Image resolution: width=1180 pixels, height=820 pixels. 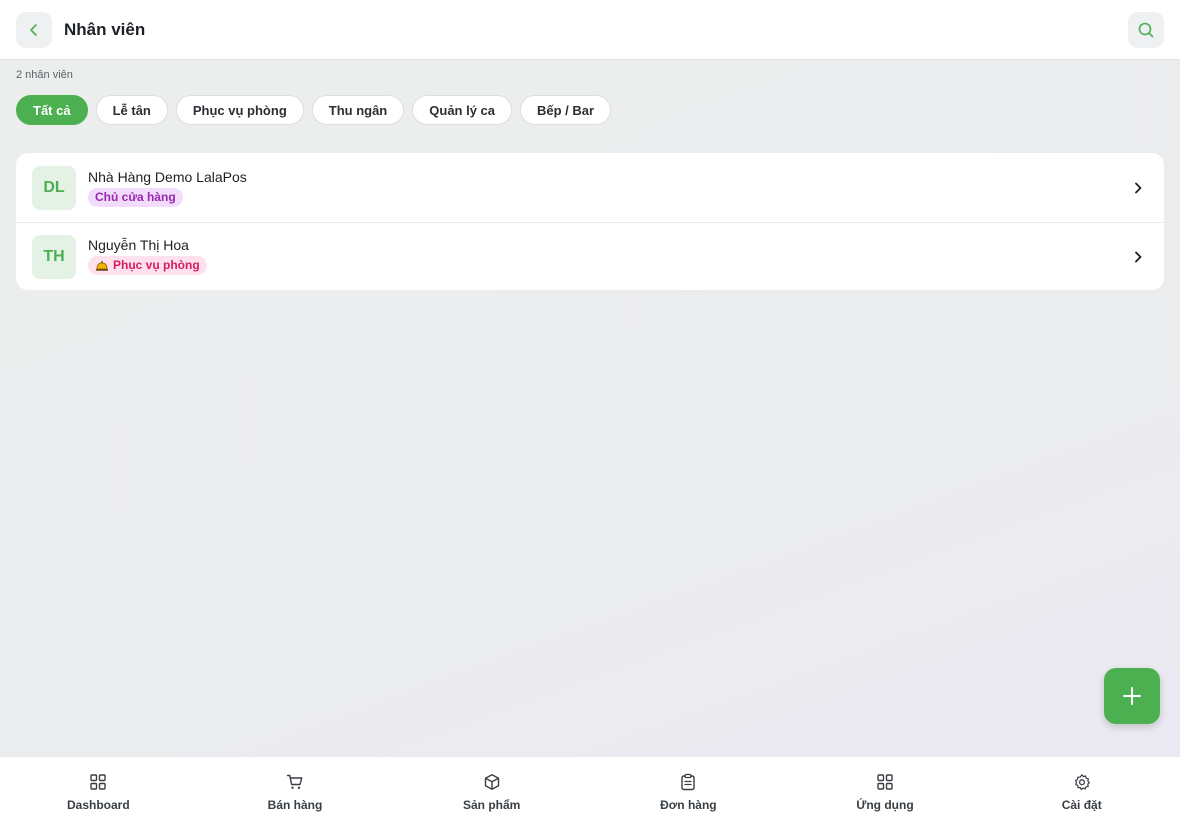 What do you see at coordinates (167, 176) in the screenshot?
I see `employee-name: Nhà Hàng Demo LalaPos` at bounding box center [167, 176].